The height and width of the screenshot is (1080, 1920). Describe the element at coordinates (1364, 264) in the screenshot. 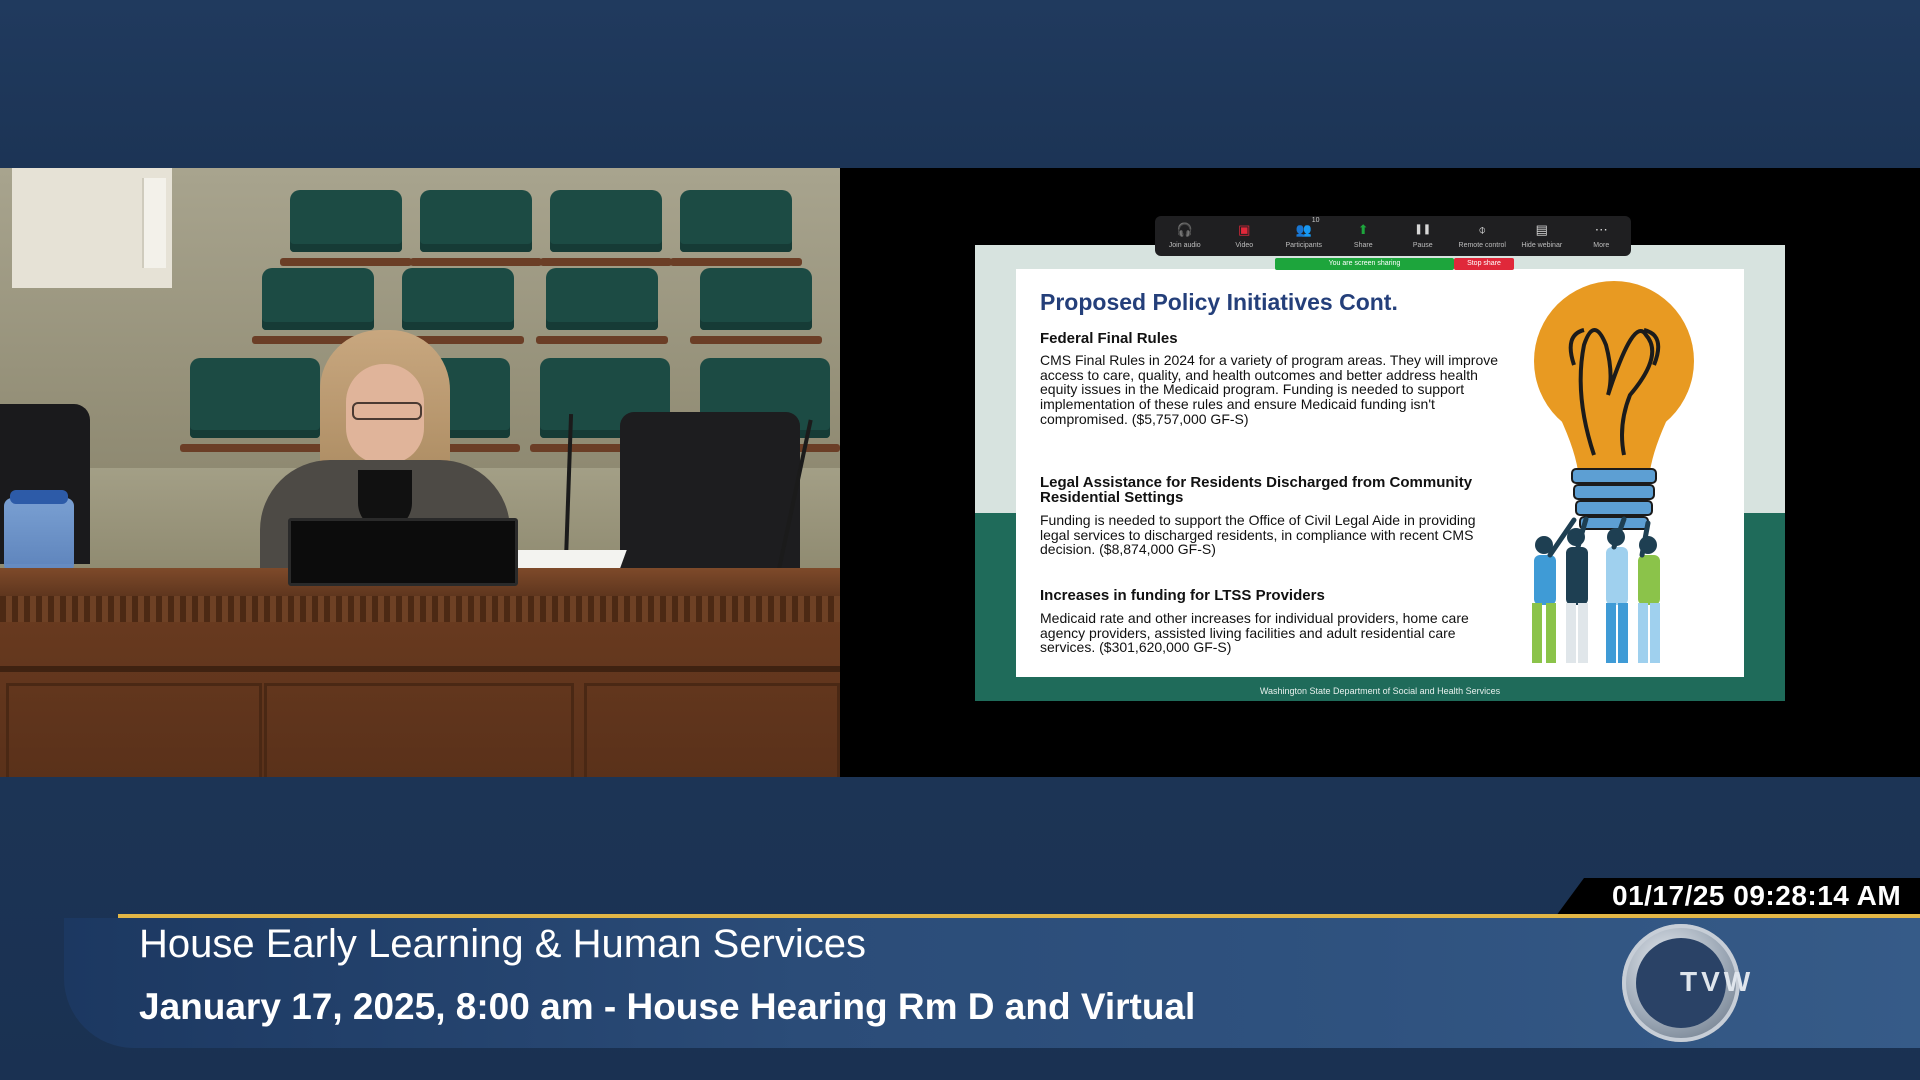

I see `screen-sharing-banner: You are screen sharing` at that location.